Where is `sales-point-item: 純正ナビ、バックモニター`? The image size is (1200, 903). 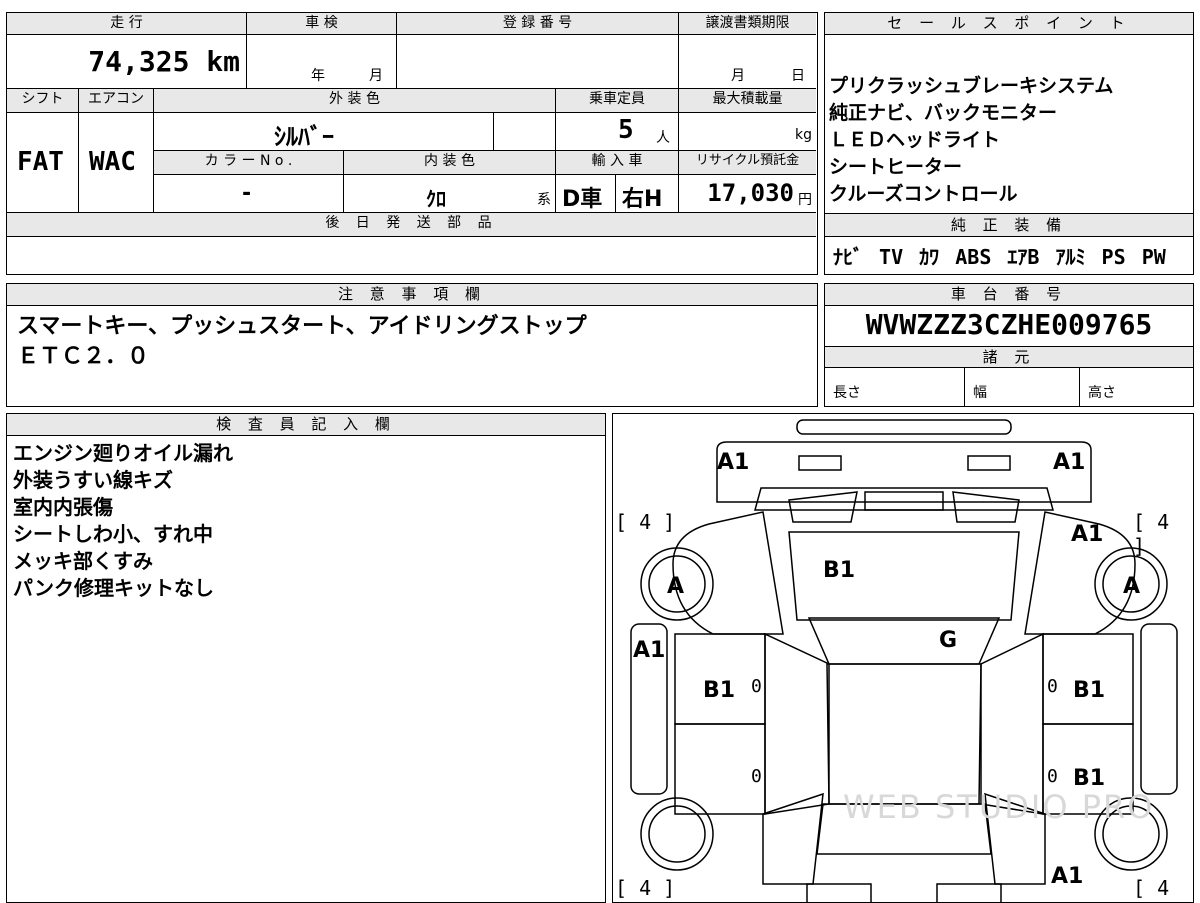
sales-point-item: 純正ナビ、バックモニター is located at coordinates (943, 113).